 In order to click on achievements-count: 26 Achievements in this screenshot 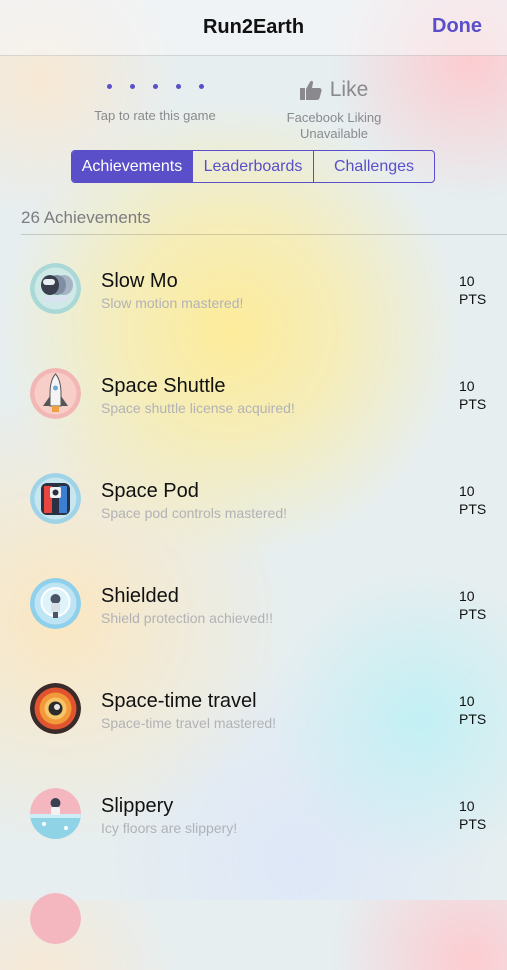, I will do `click(86, 217)`.